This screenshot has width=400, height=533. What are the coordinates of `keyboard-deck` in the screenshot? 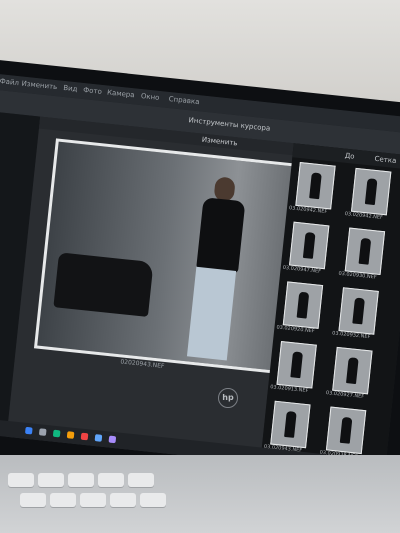 It's located at (200, 494).